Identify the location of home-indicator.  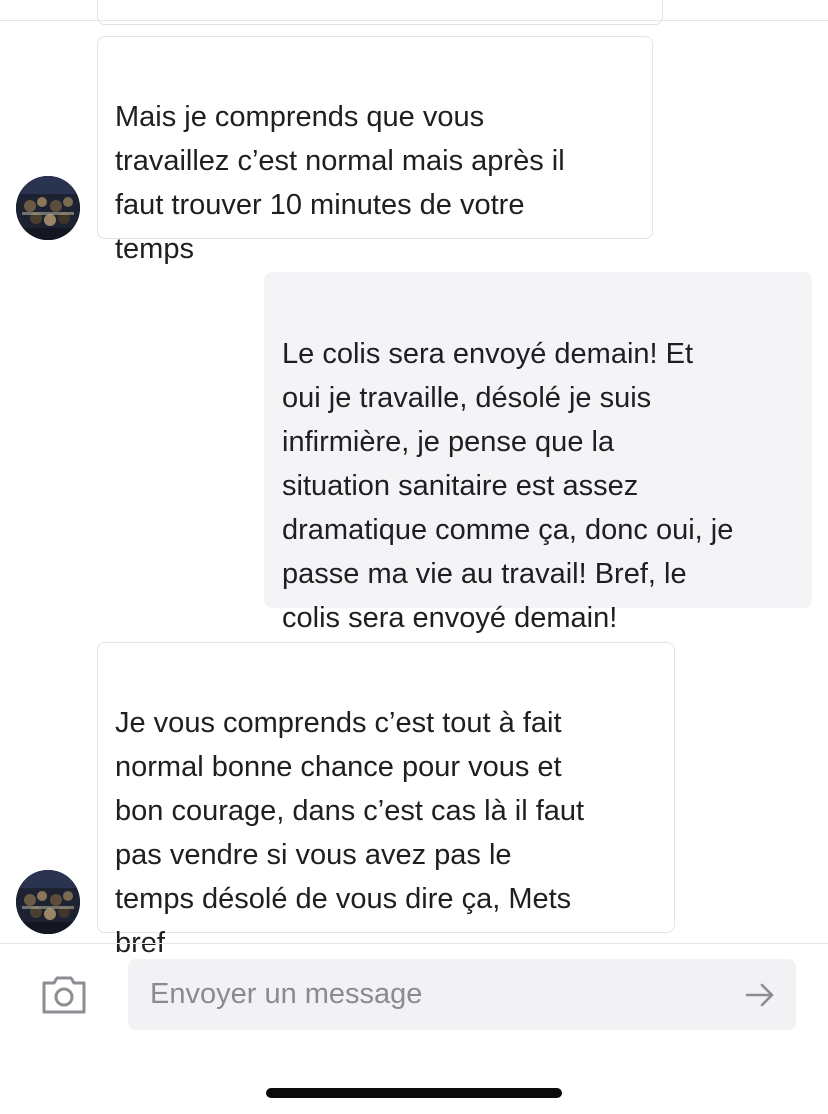
(414, 1093).